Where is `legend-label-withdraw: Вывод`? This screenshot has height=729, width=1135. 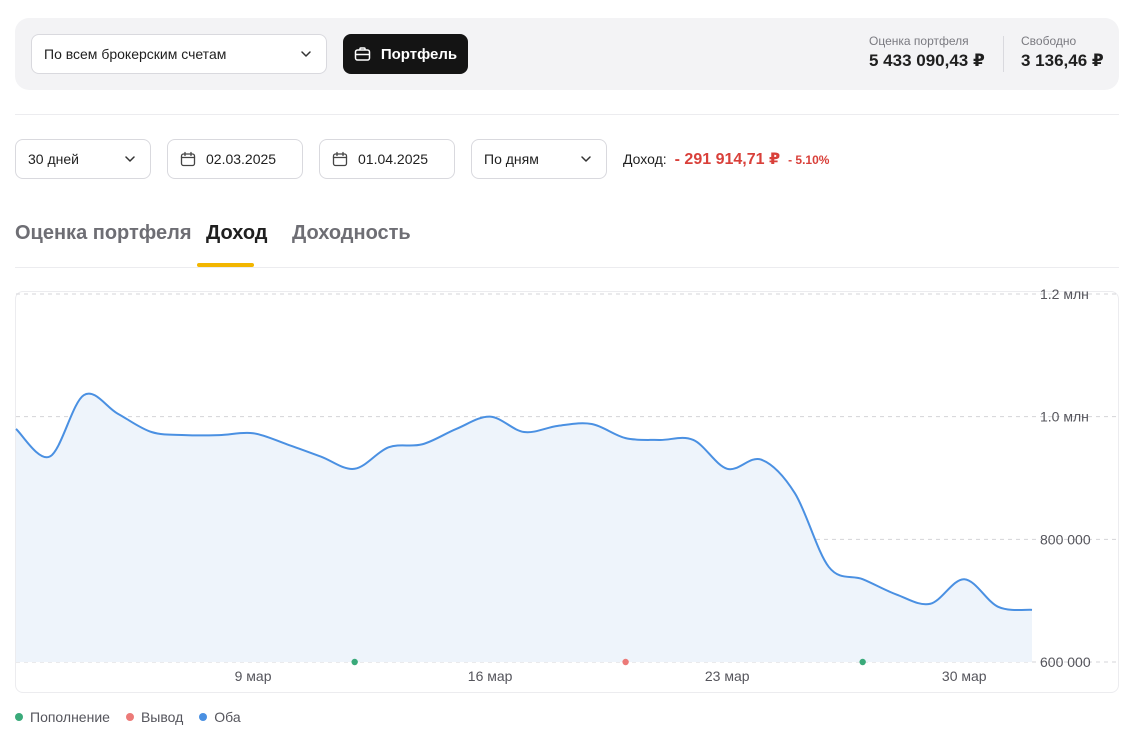 legend-label-withdraw: Вывод is located at coordinates (162, 717).